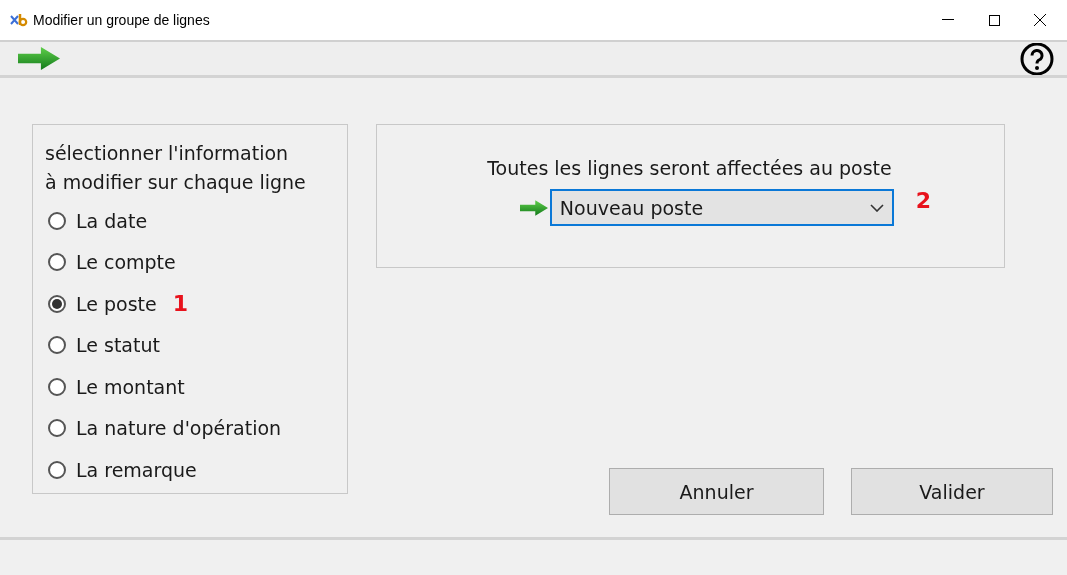 The height and width of the screenshot is (575, 1067). What do you see at coordinates (923, 200) in the screenshot?
I see `callout-number: 2` at bounding box center [923, 200].